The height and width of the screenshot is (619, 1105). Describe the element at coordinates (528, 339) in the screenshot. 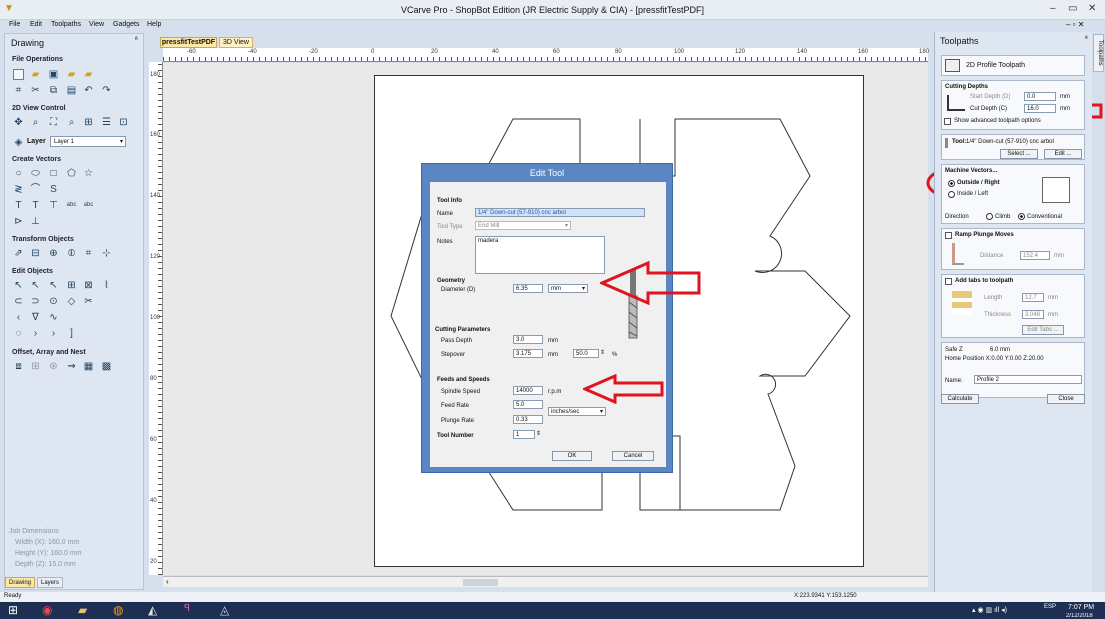

I see `pass-depth-input: 3.0` at that location.